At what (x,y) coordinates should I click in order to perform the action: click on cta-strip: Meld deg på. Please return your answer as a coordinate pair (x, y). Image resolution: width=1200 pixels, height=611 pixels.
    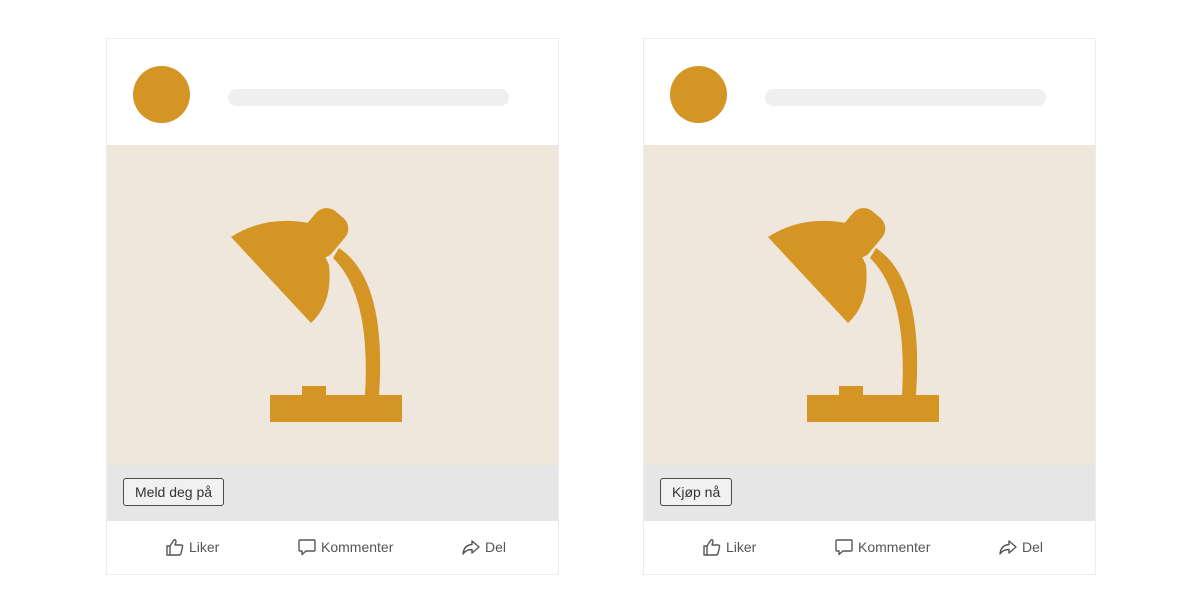
    Looking at the image, I should click on (332, 493).